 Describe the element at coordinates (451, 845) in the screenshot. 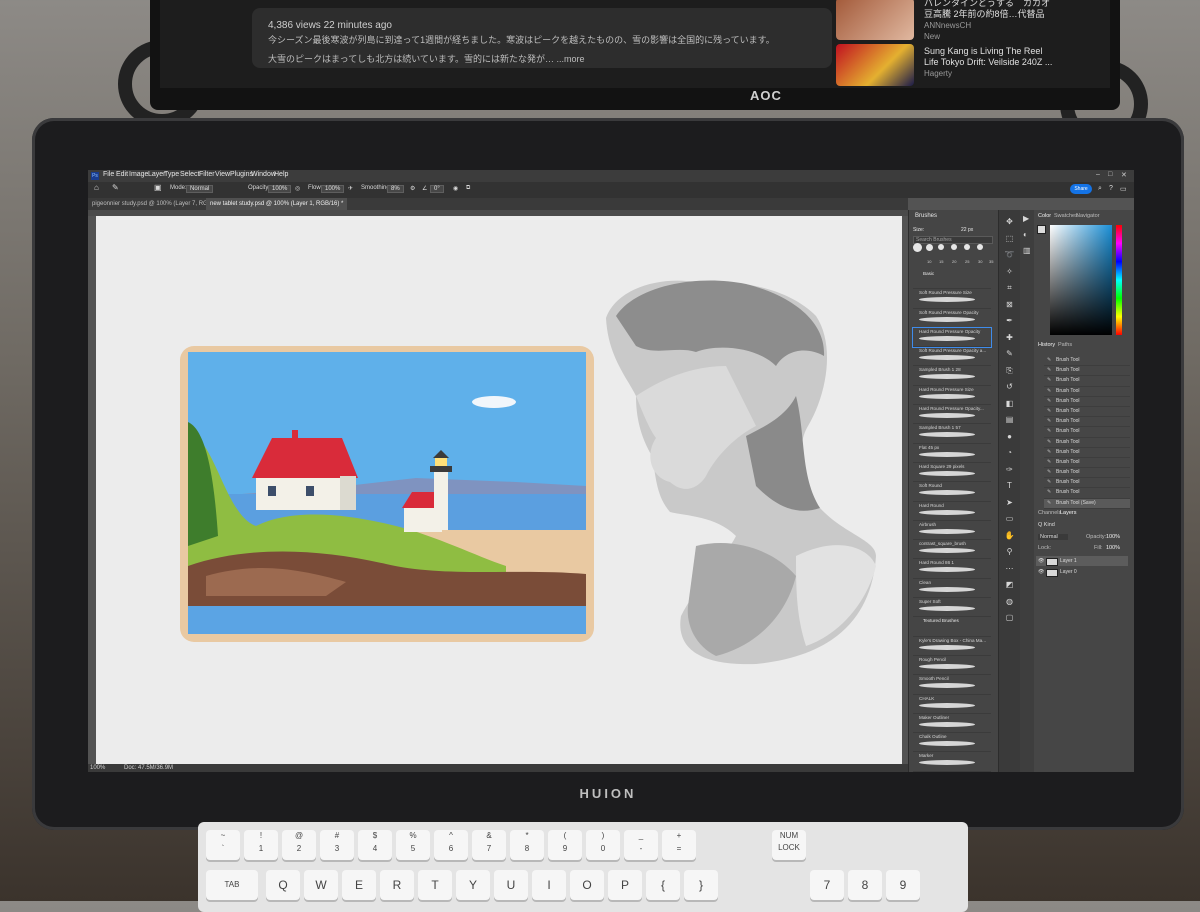

I see `keyboard-key: ^6` at that location.